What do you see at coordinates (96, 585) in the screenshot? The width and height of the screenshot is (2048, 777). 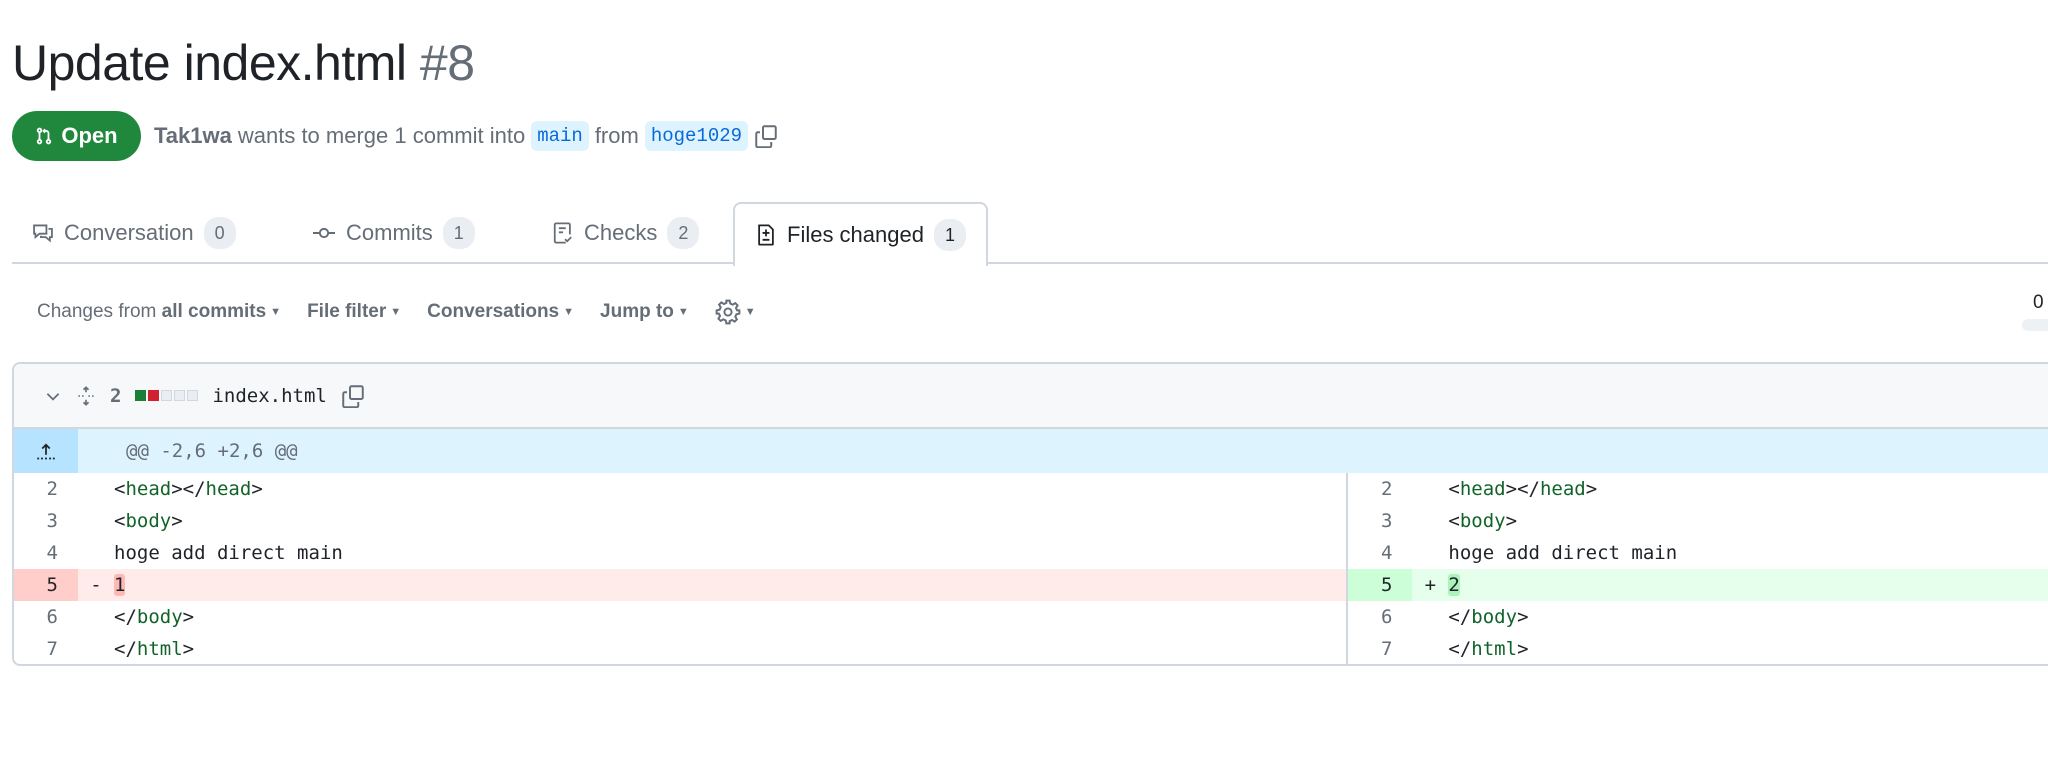 I see `diff-marker: -` at bounding box center [96, 585].